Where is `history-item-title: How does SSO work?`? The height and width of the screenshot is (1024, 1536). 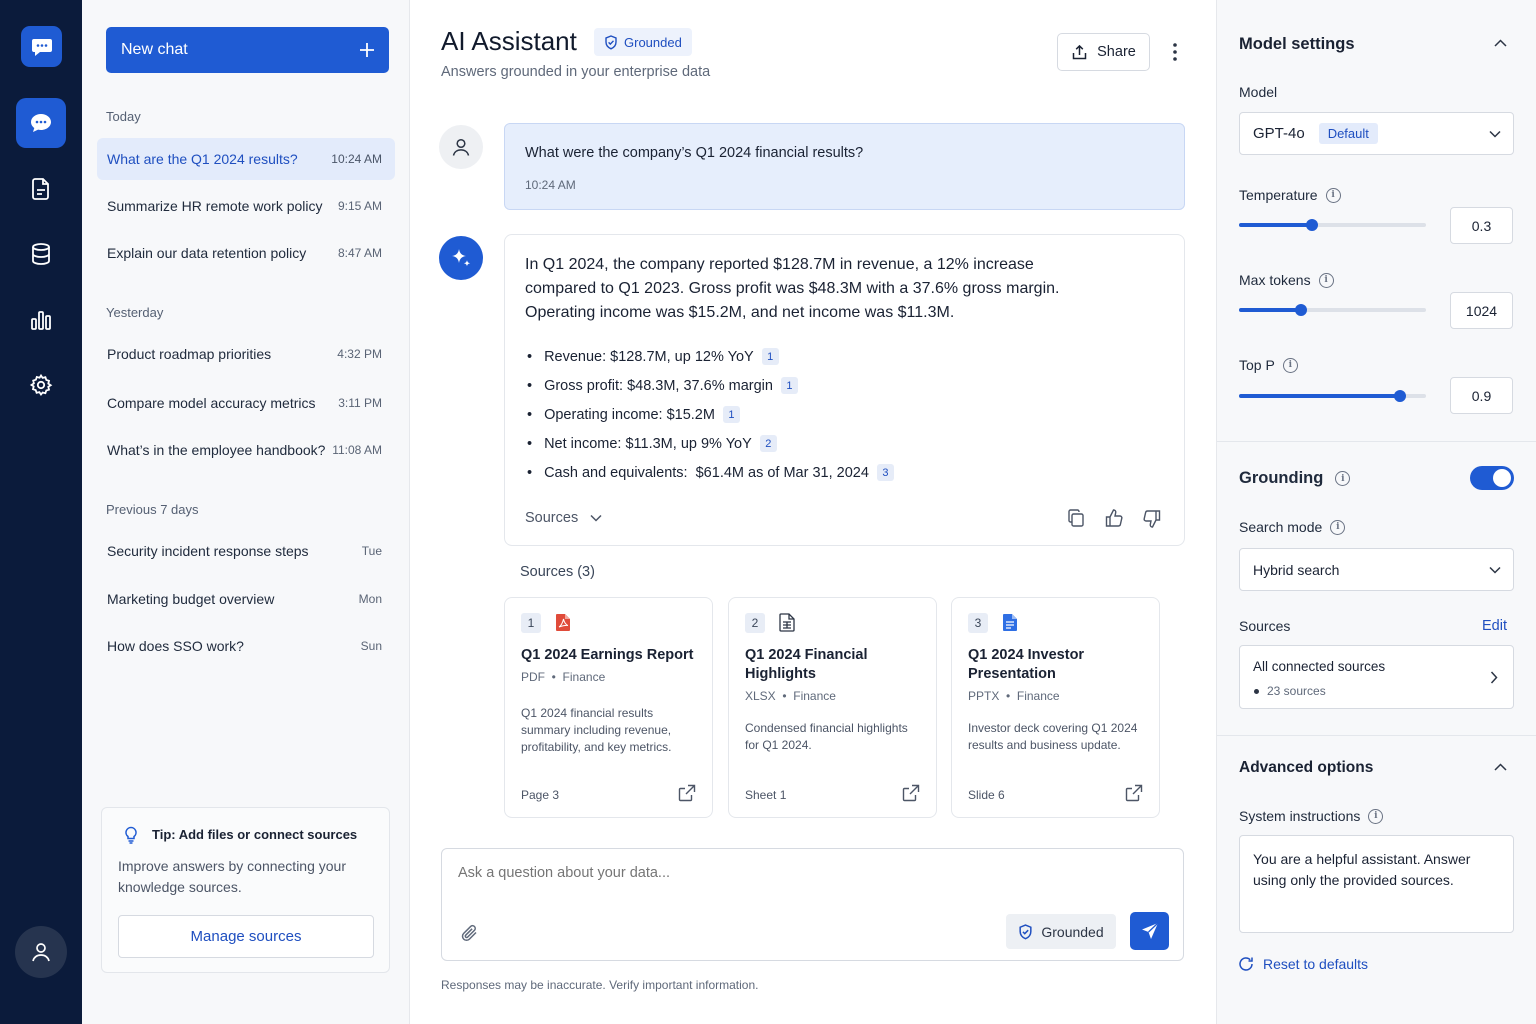
history-item-title: How does SSO work? is located at coordinates (175, 646).